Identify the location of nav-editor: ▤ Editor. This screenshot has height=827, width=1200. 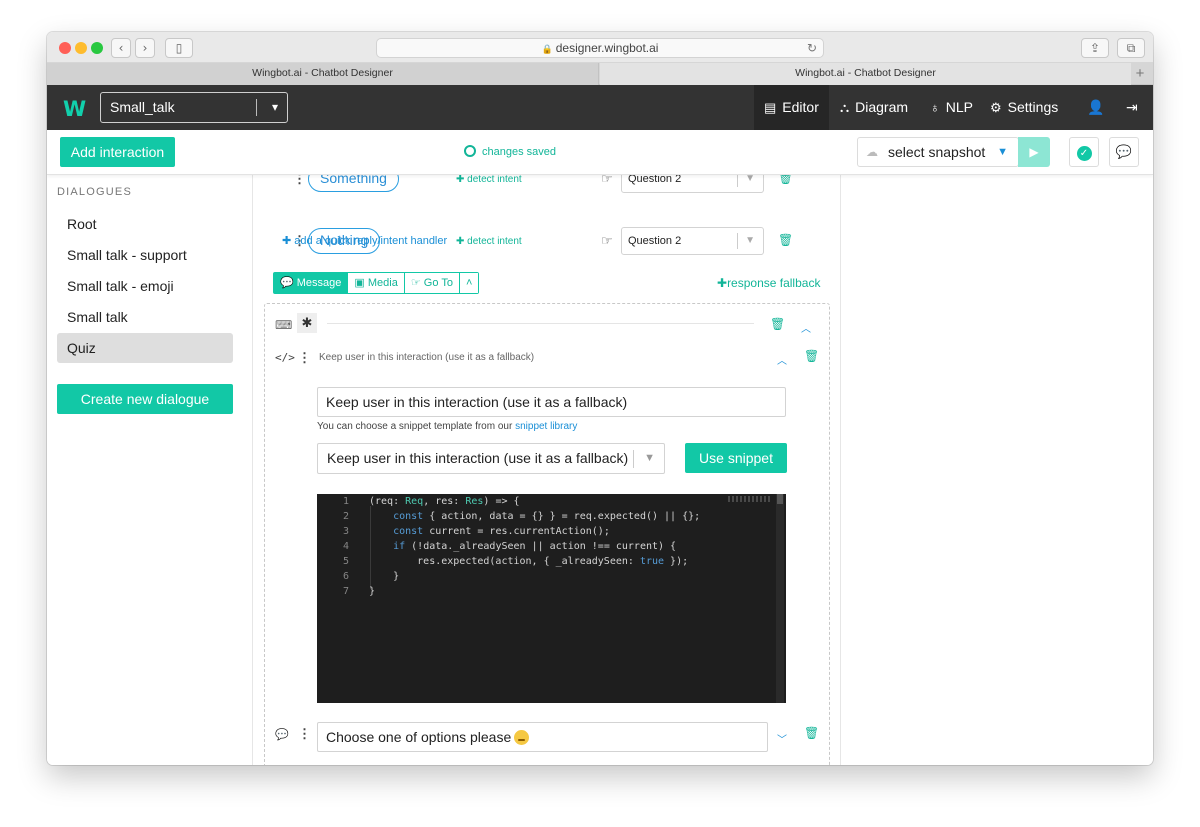
(791, 107).